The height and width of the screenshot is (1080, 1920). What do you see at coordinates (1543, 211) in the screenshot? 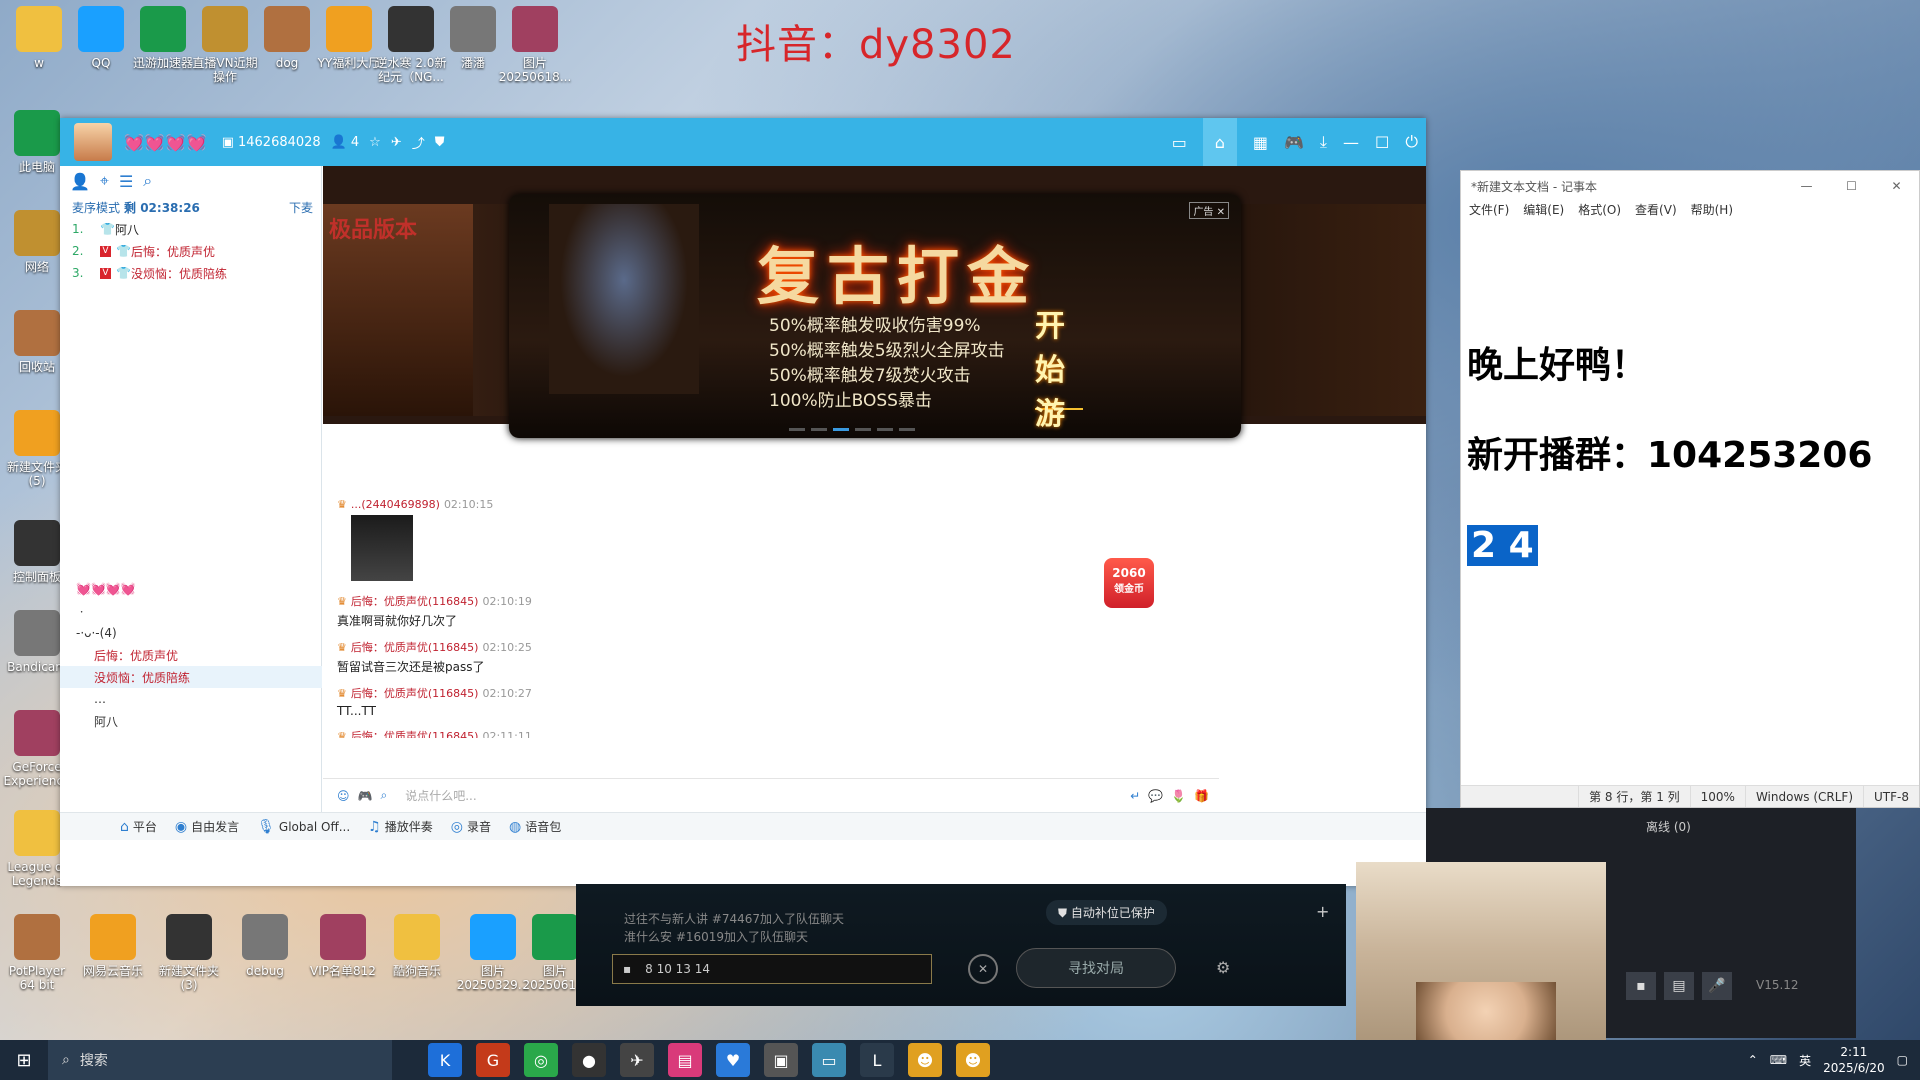
I see `notepad-menu-item: 编辑(E)` at bounding box center [1543, 211].